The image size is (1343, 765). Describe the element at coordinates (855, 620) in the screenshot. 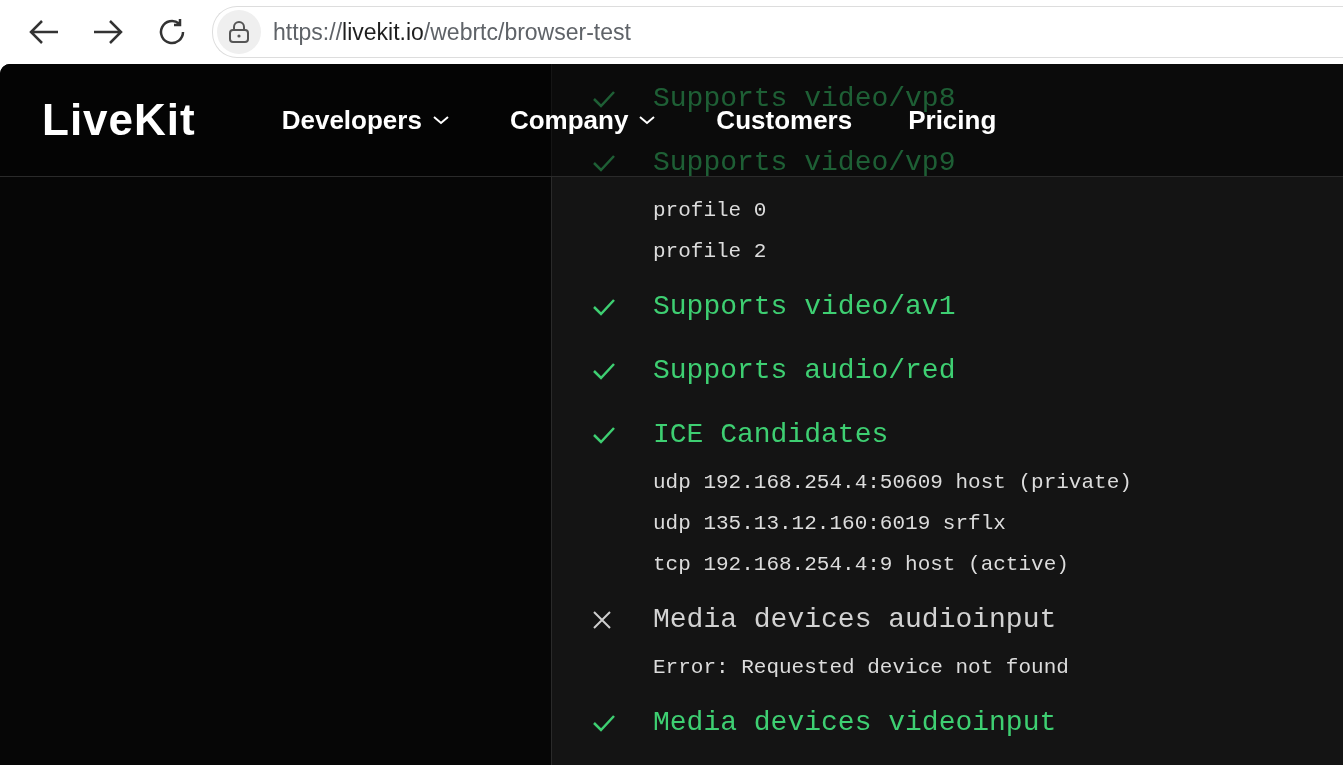

I see `check-label: Media devices audioinput` at that location.